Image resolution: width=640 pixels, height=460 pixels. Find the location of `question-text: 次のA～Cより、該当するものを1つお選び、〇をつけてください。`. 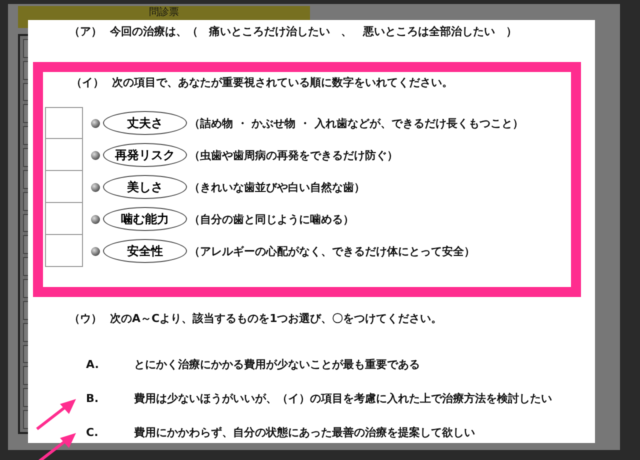

question-text: 次のA～Cより、該当するものを1つお選び、〇をつけてください。 is located at coordinates (276, 318).